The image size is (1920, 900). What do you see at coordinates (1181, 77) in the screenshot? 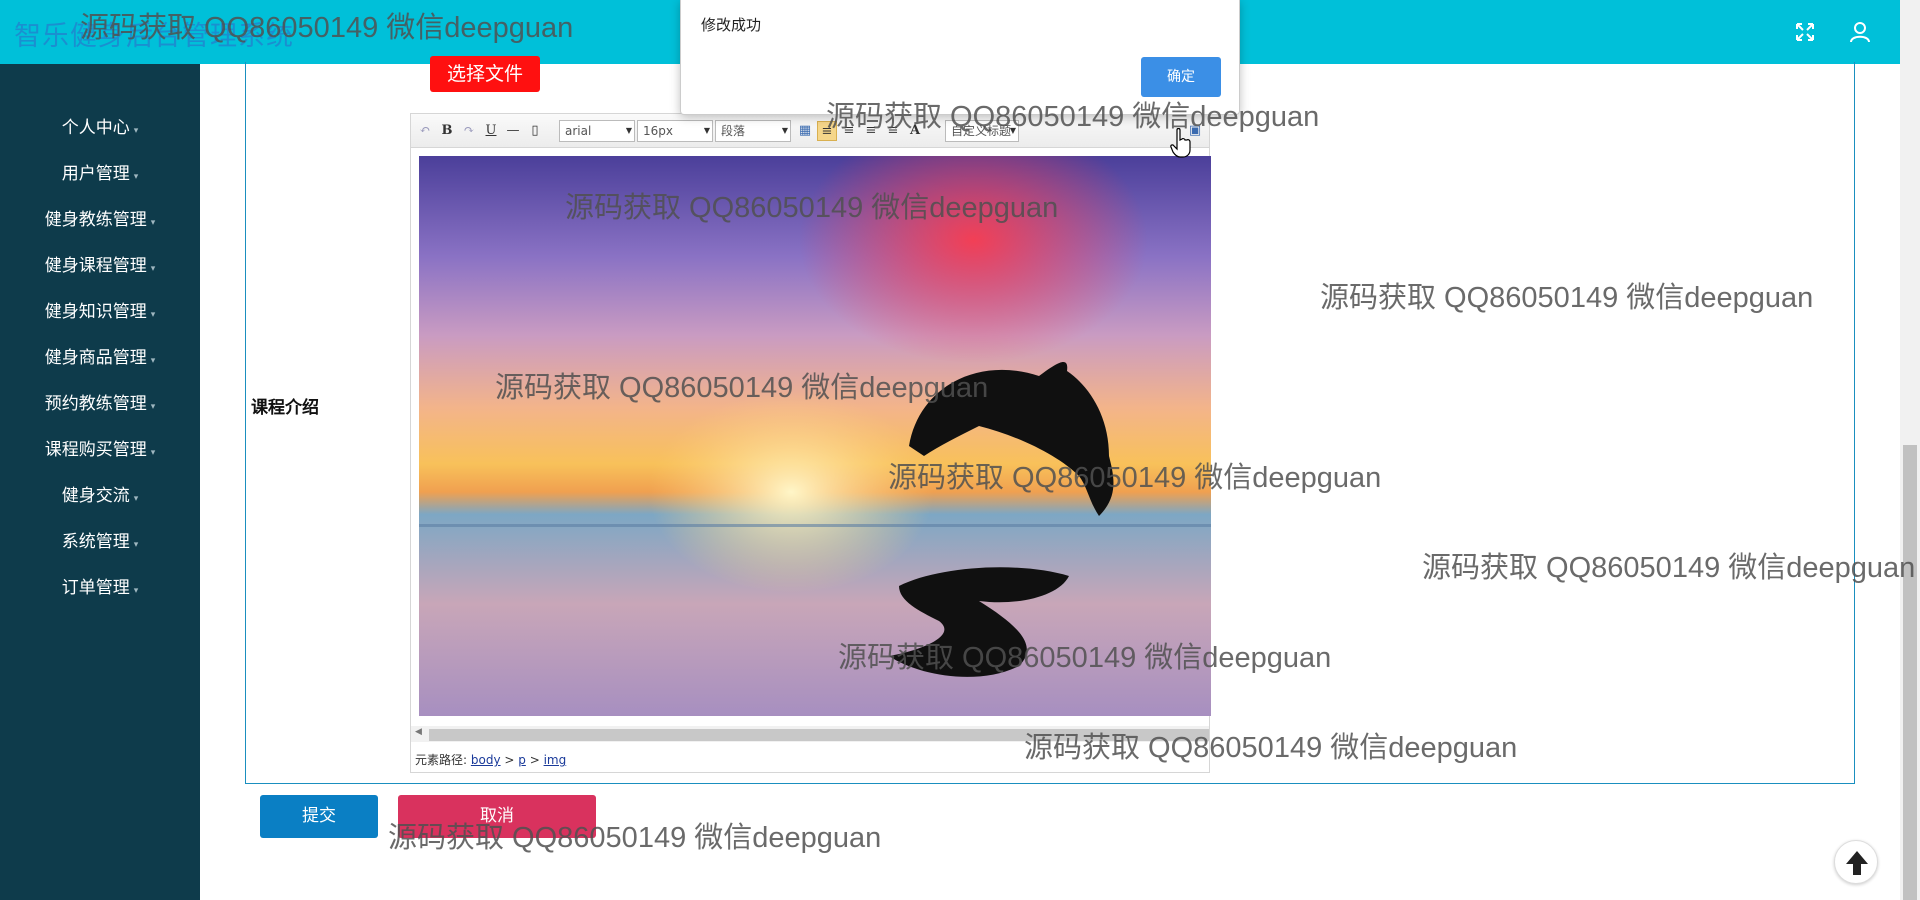
I see `dialog-ok-button: 确定` at bounding box center [1181, 77].